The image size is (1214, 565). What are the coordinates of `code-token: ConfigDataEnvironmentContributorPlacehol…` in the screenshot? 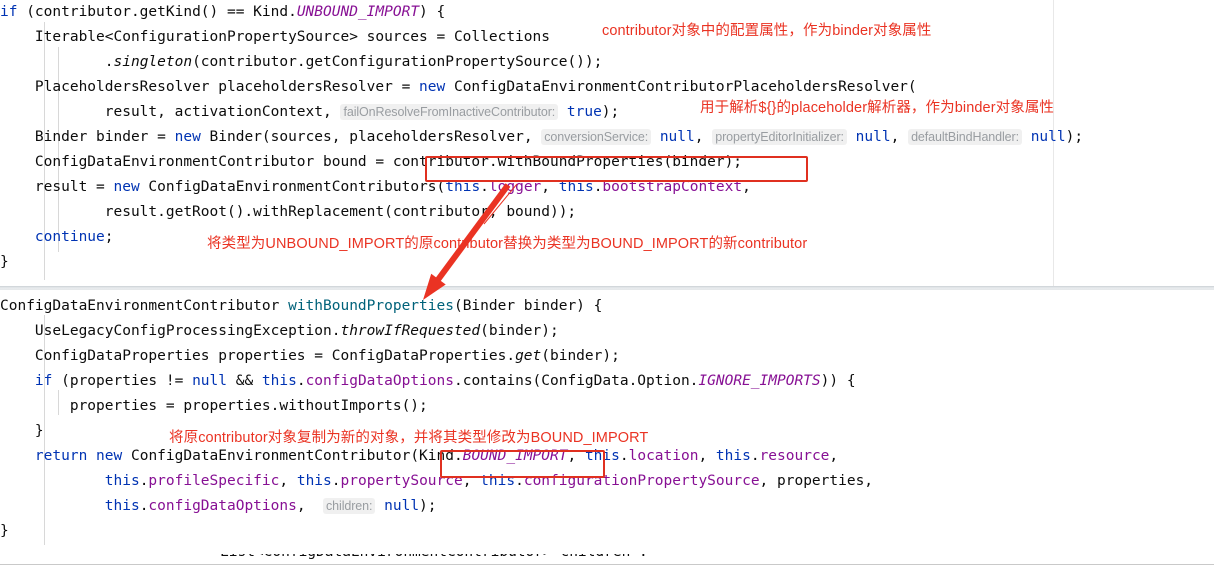 It's located at (681, 87).